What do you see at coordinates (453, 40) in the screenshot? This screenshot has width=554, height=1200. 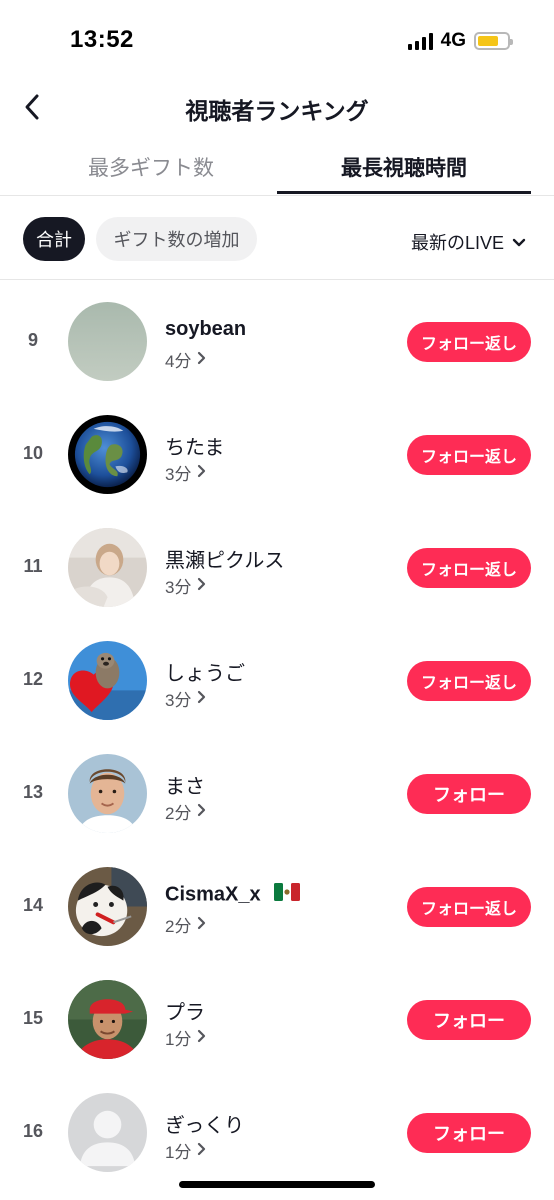 I see `network-type: 4G` at bounding box center [453, 40].